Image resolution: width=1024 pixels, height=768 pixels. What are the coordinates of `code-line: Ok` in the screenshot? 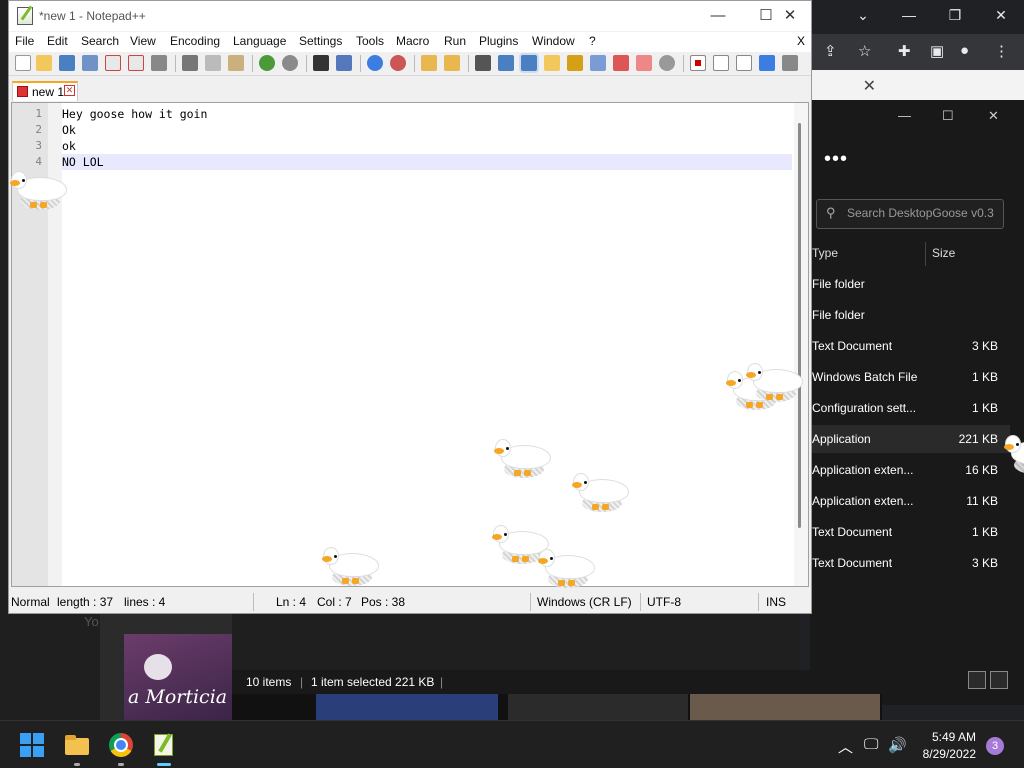 It's located at (427, 130).